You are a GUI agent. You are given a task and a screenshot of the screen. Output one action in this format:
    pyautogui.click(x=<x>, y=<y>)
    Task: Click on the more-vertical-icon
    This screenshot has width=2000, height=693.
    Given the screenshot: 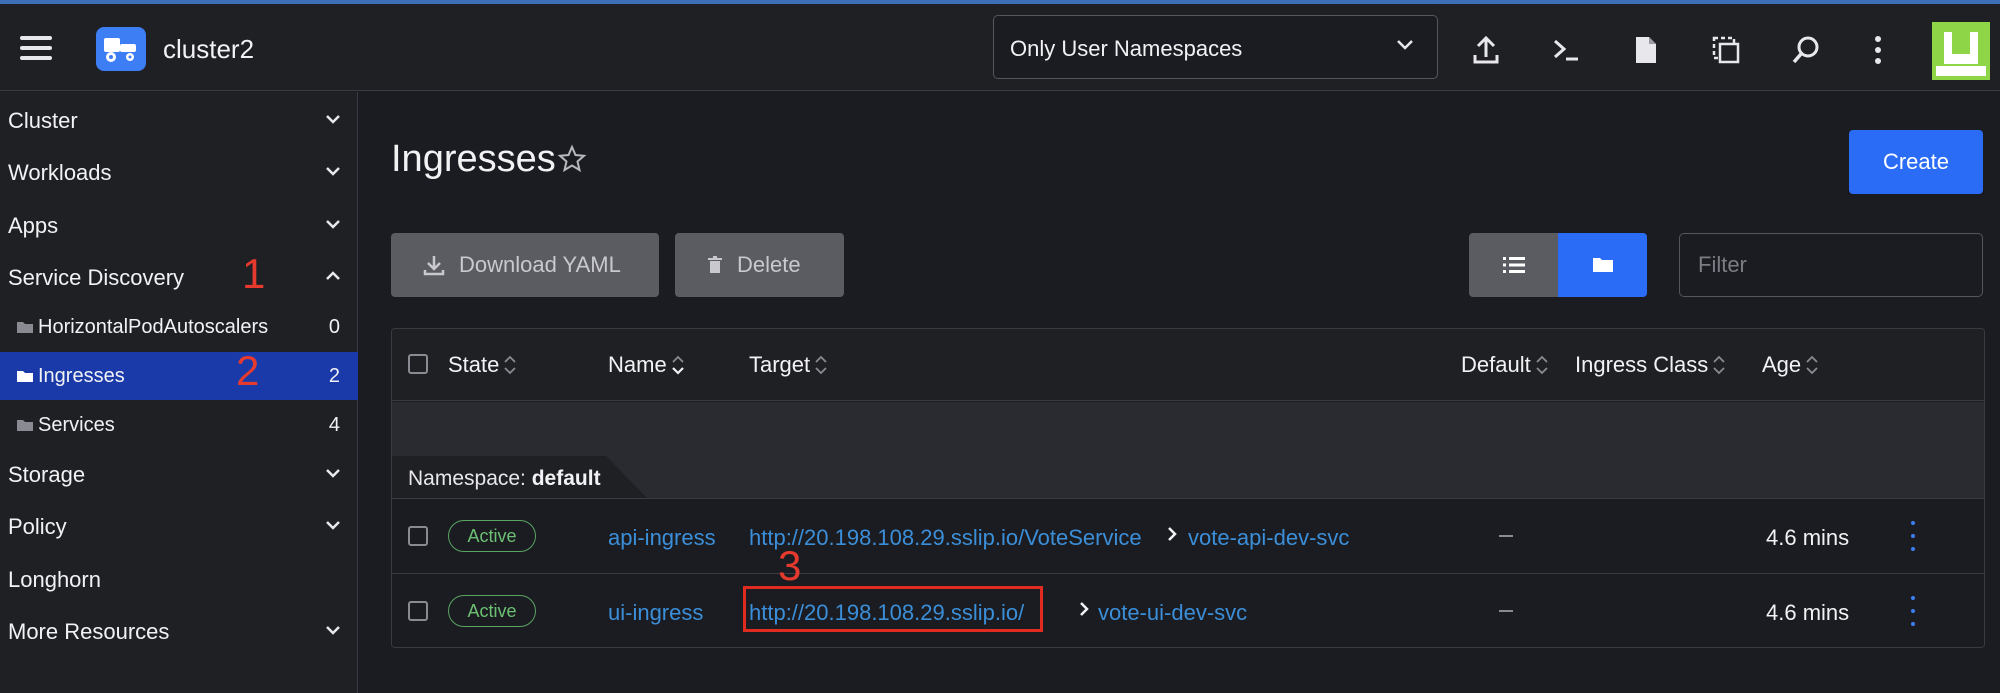 What is the action you would take?
    pyautogui.click(x=1878, y=50)
    